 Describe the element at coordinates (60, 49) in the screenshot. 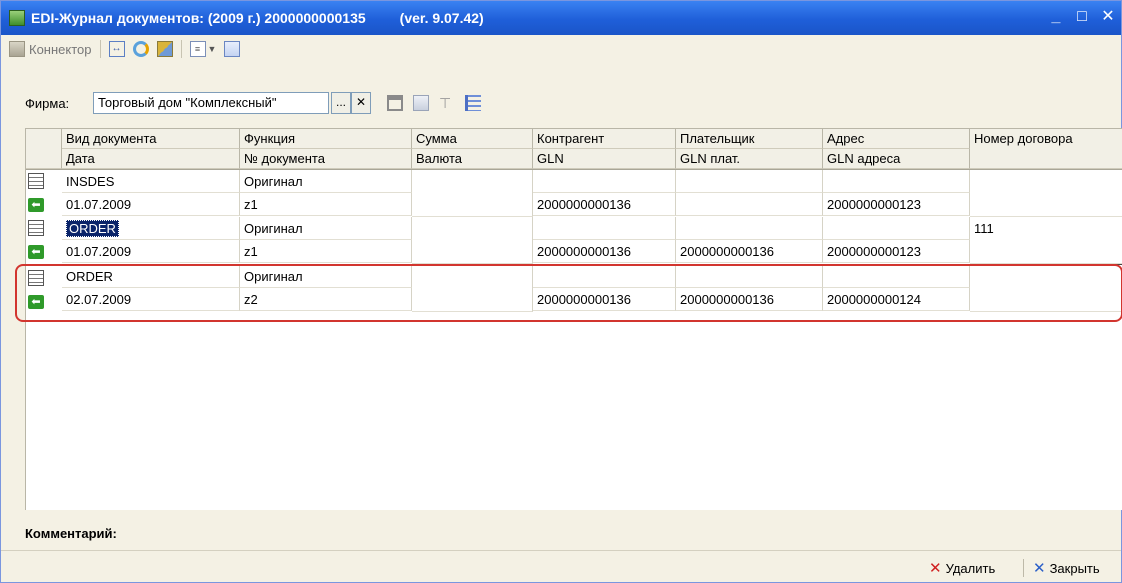

I see `connector-label: Коннектор` at that location.